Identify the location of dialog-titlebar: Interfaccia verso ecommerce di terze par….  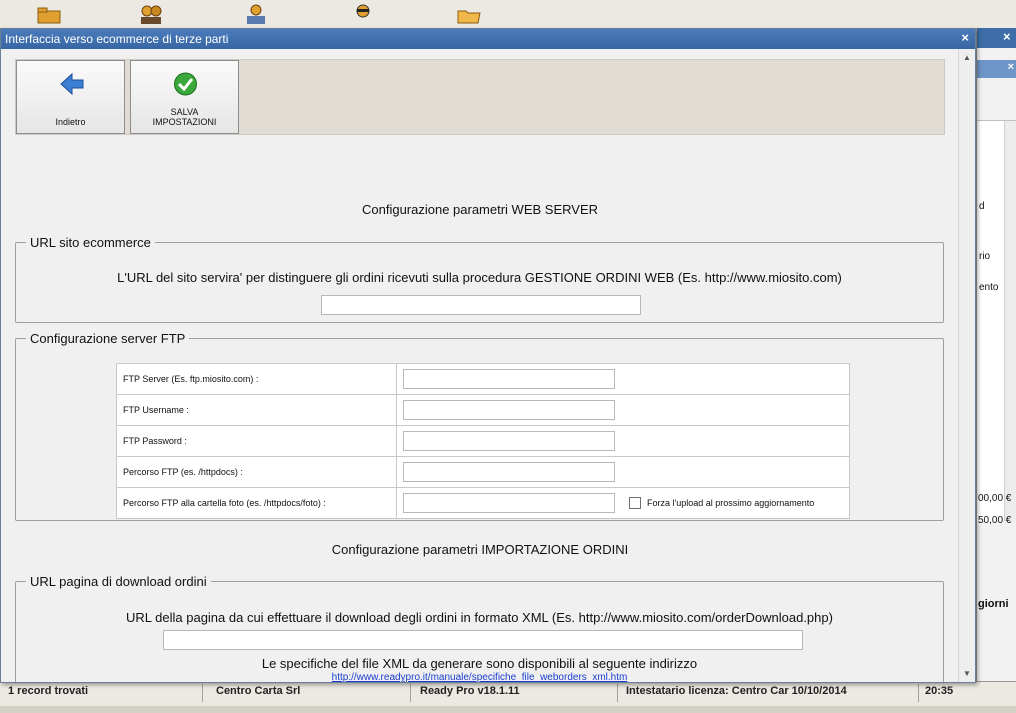
(488, 39).